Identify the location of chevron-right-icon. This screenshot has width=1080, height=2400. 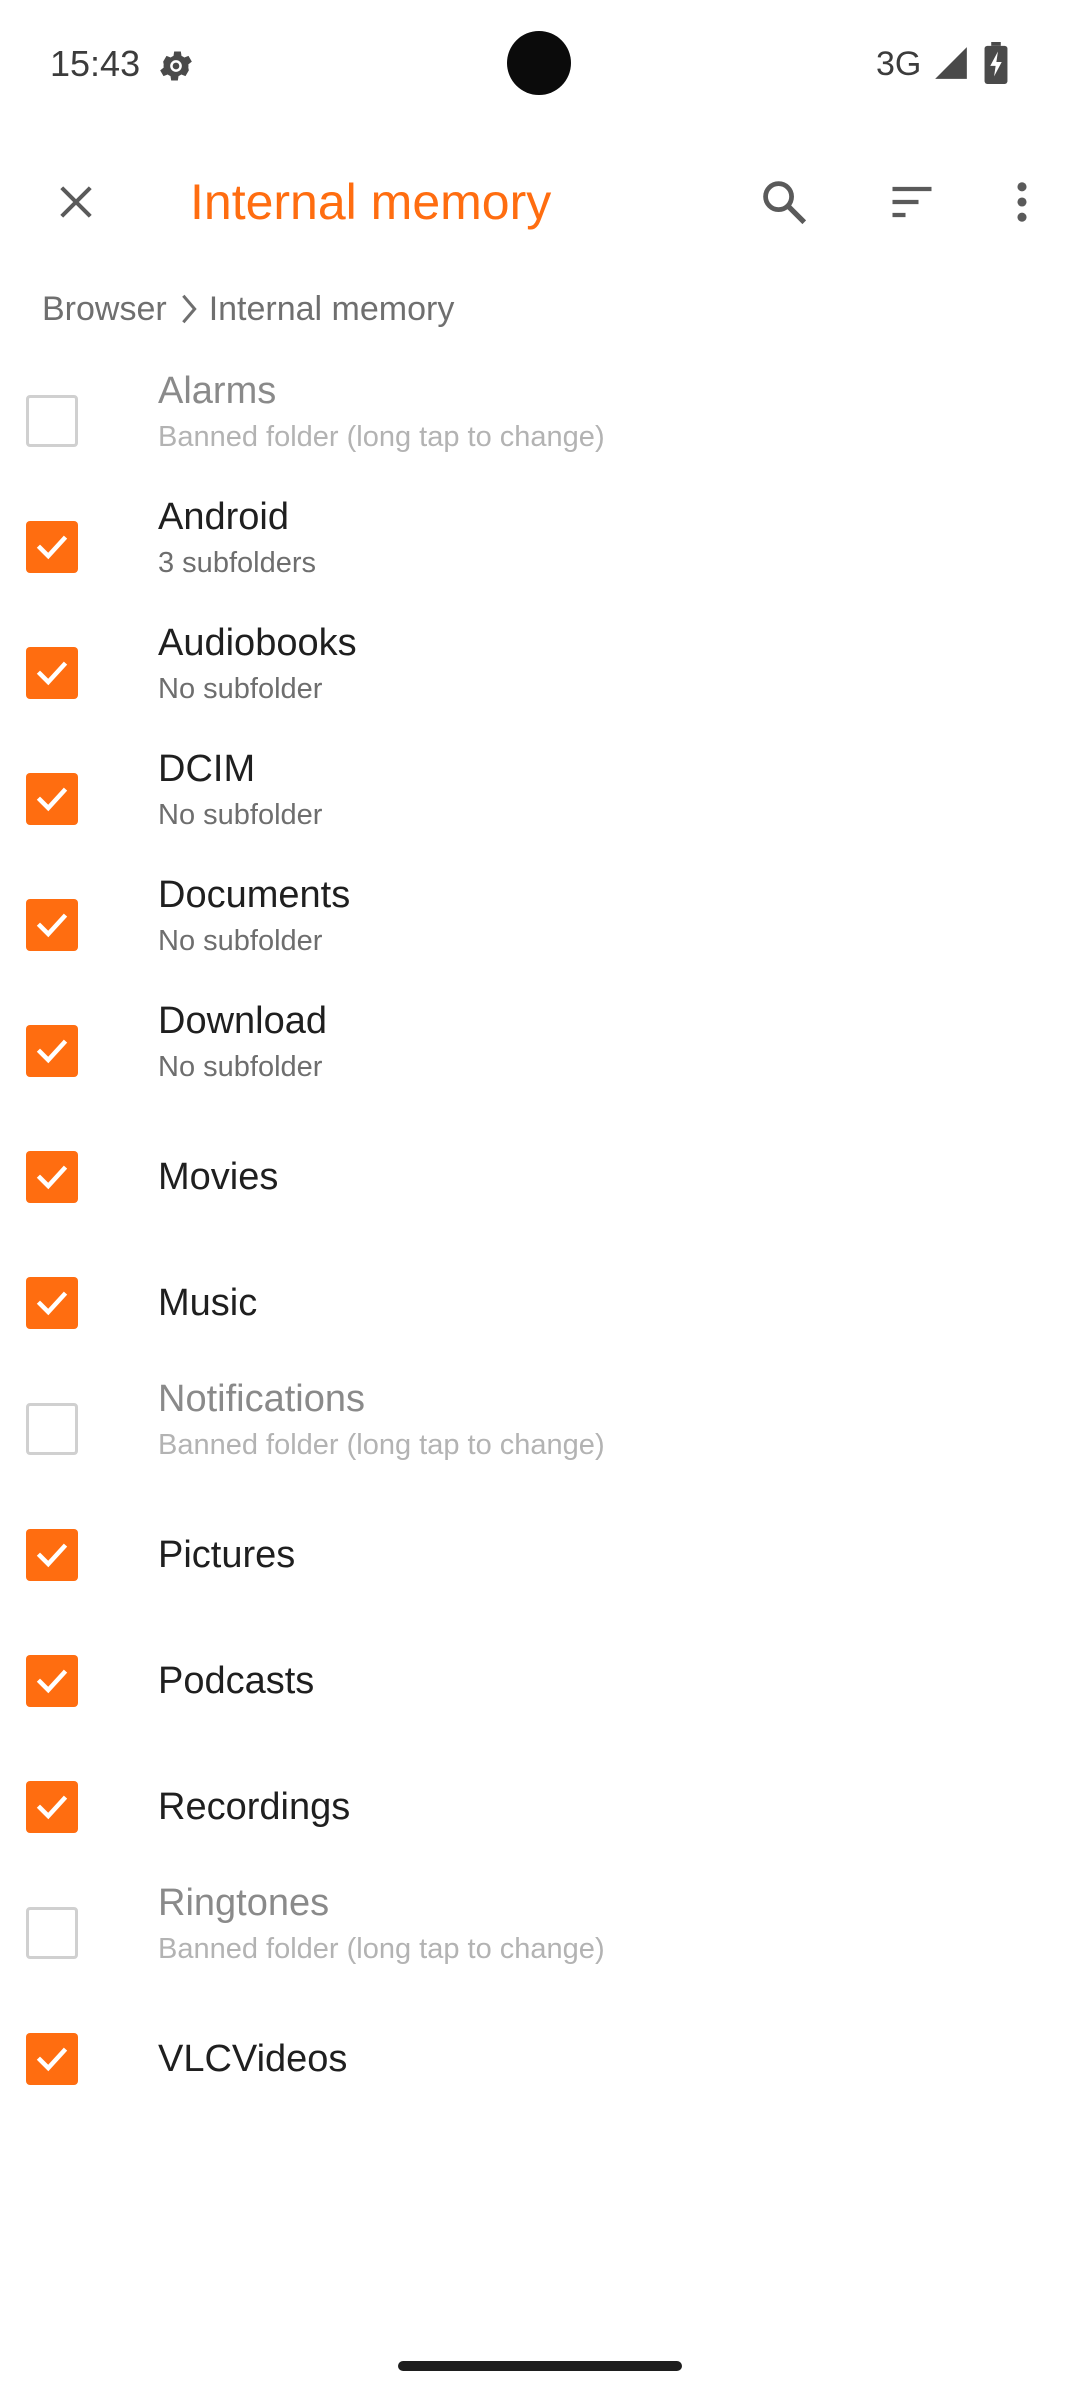
(189, 309).